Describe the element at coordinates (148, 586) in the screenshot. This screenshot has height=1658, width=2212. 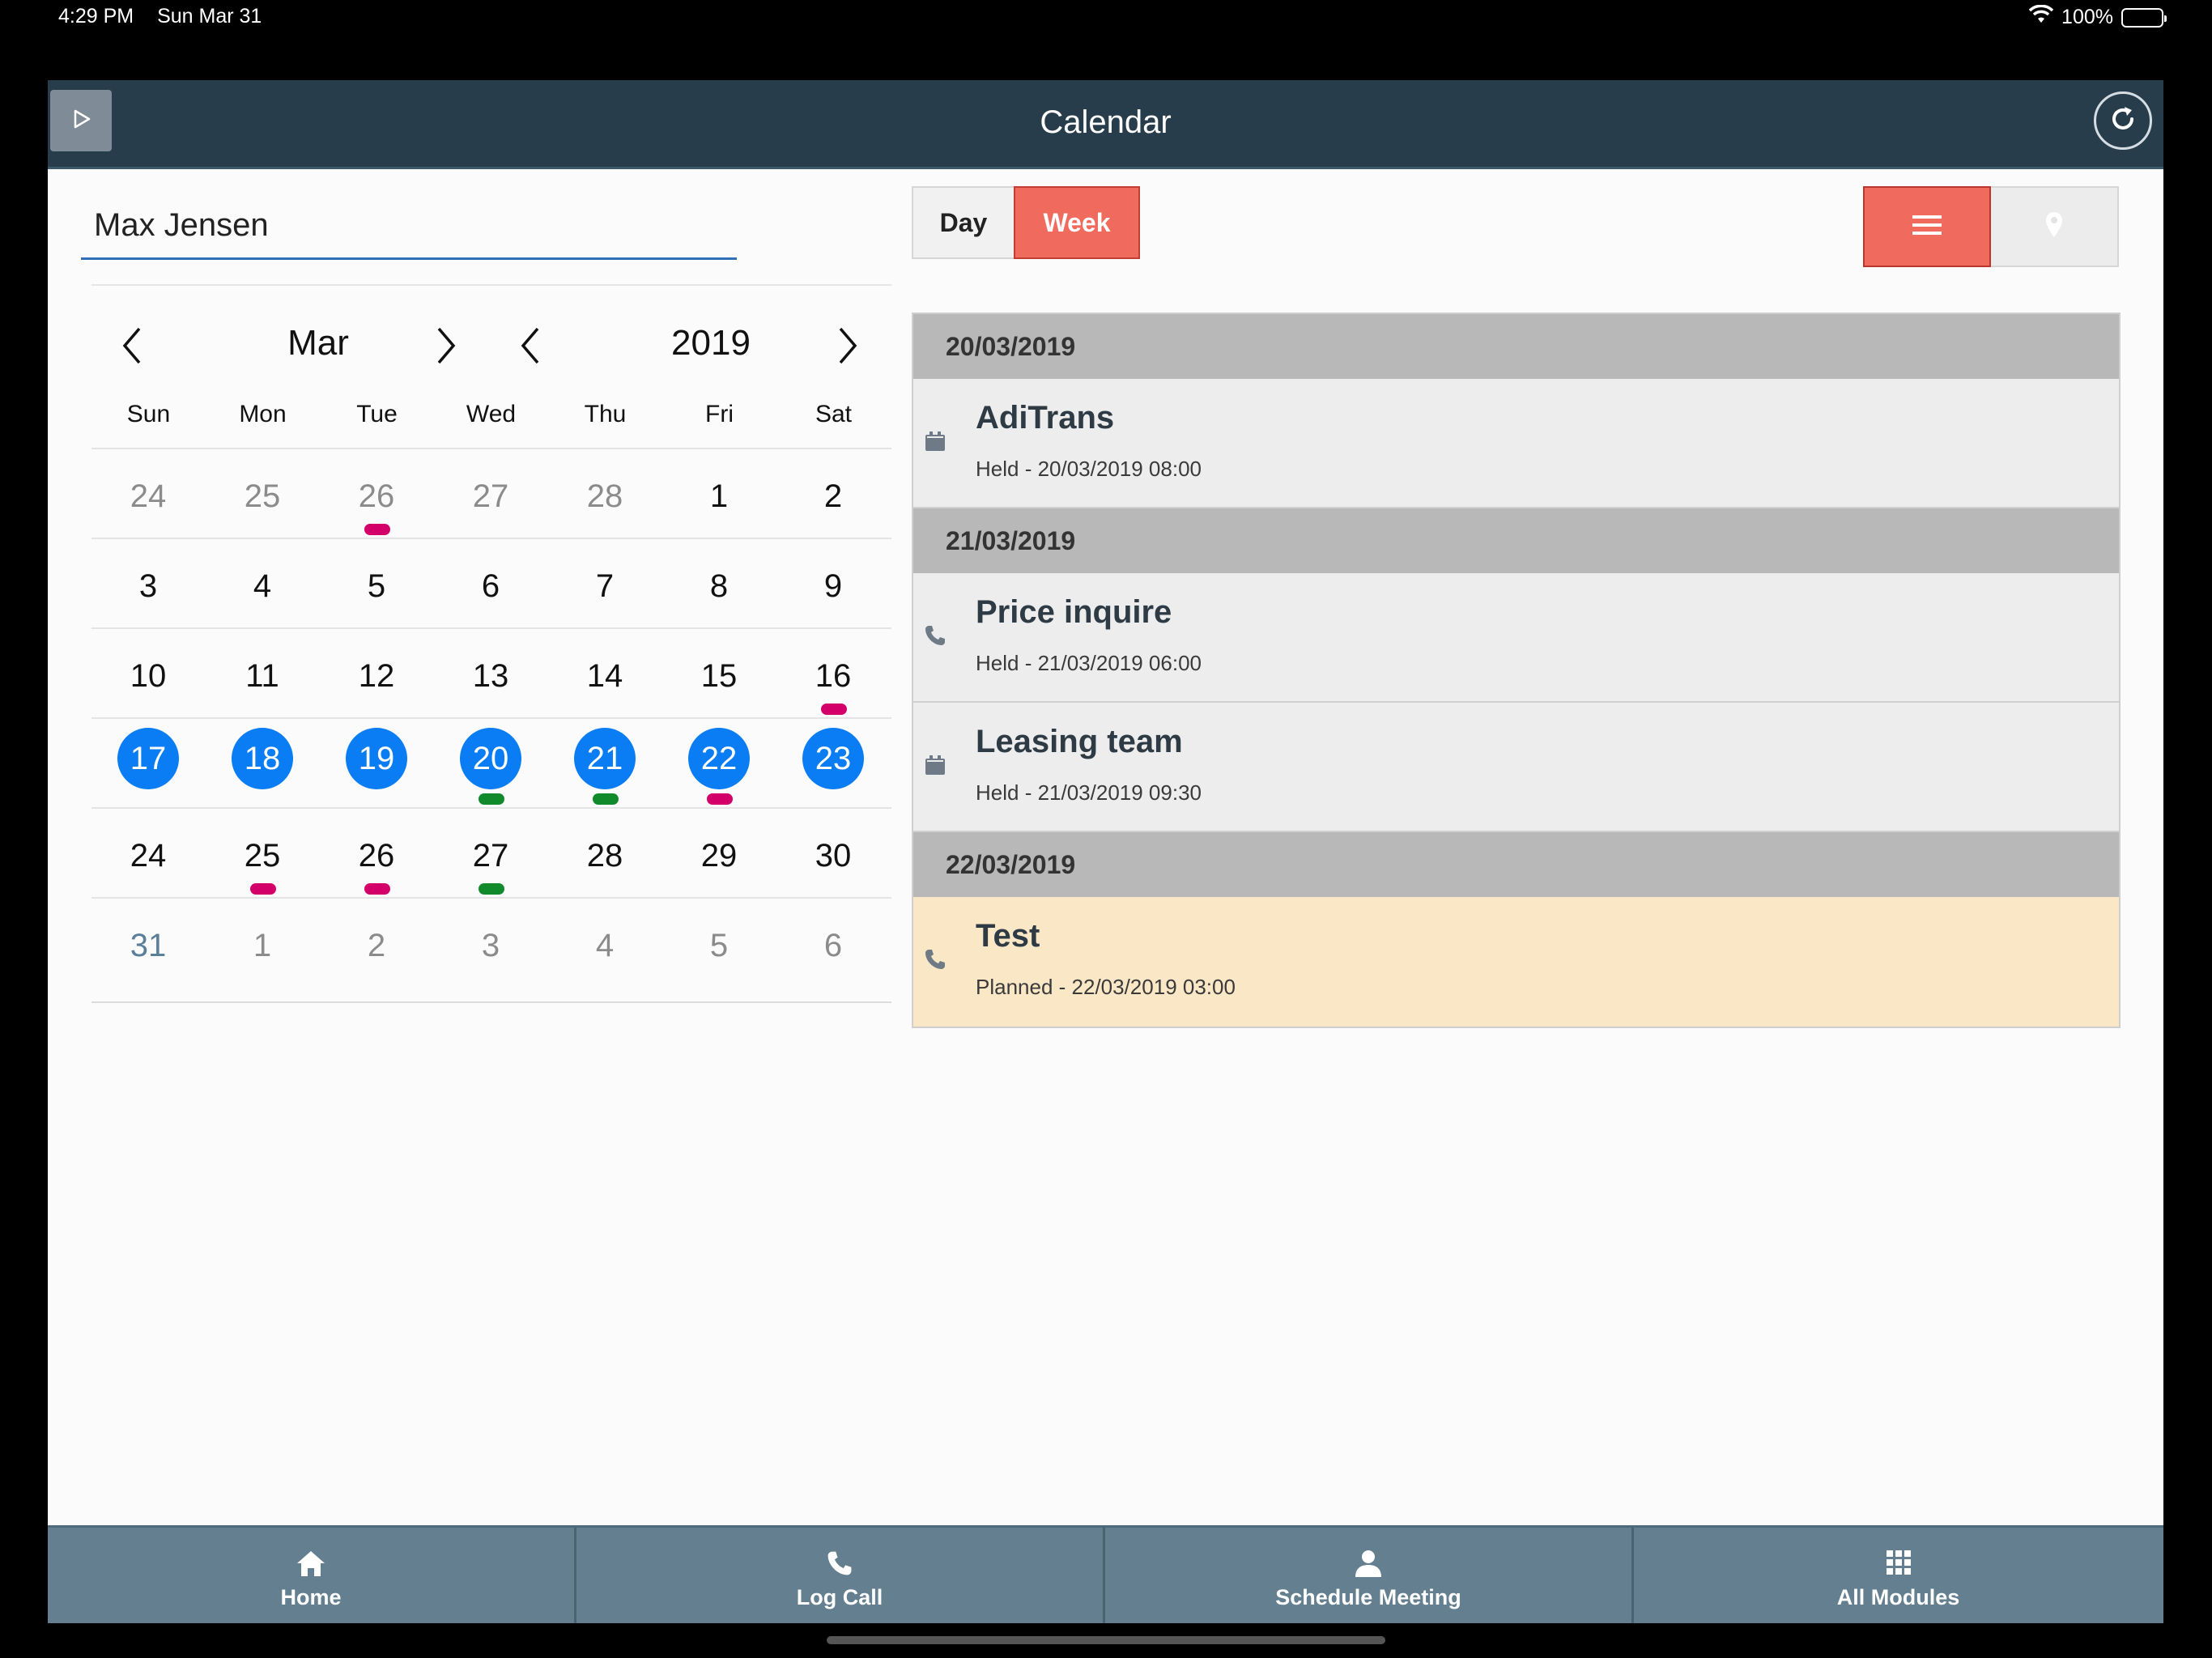
I see `calendar-day-number: 3` at that location.